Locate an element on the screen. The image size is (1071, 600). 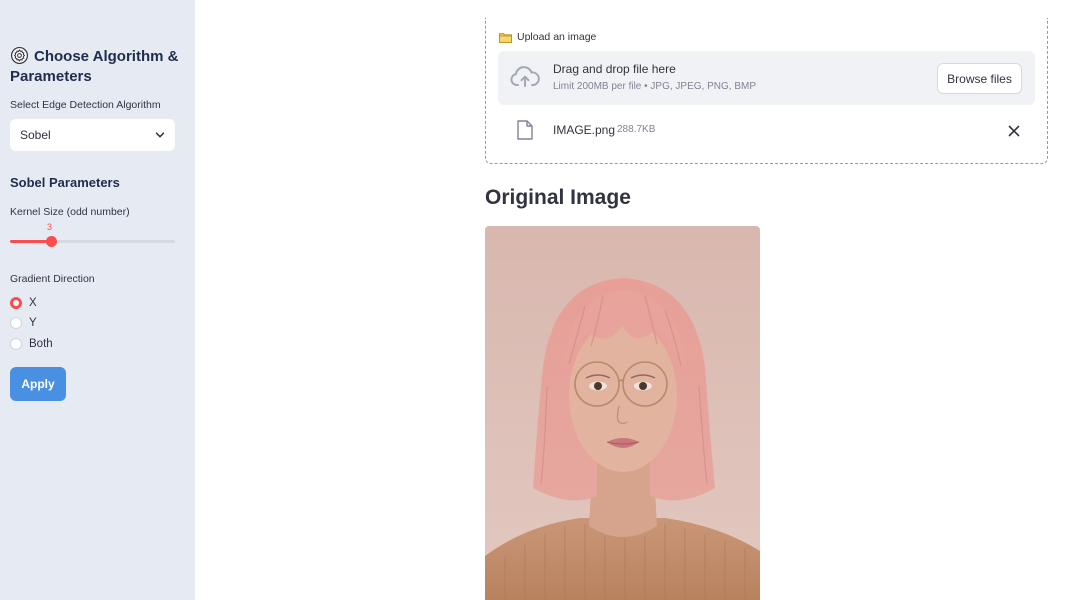
params-heading: Sobel Parameters is located at coordinates (65, 182).